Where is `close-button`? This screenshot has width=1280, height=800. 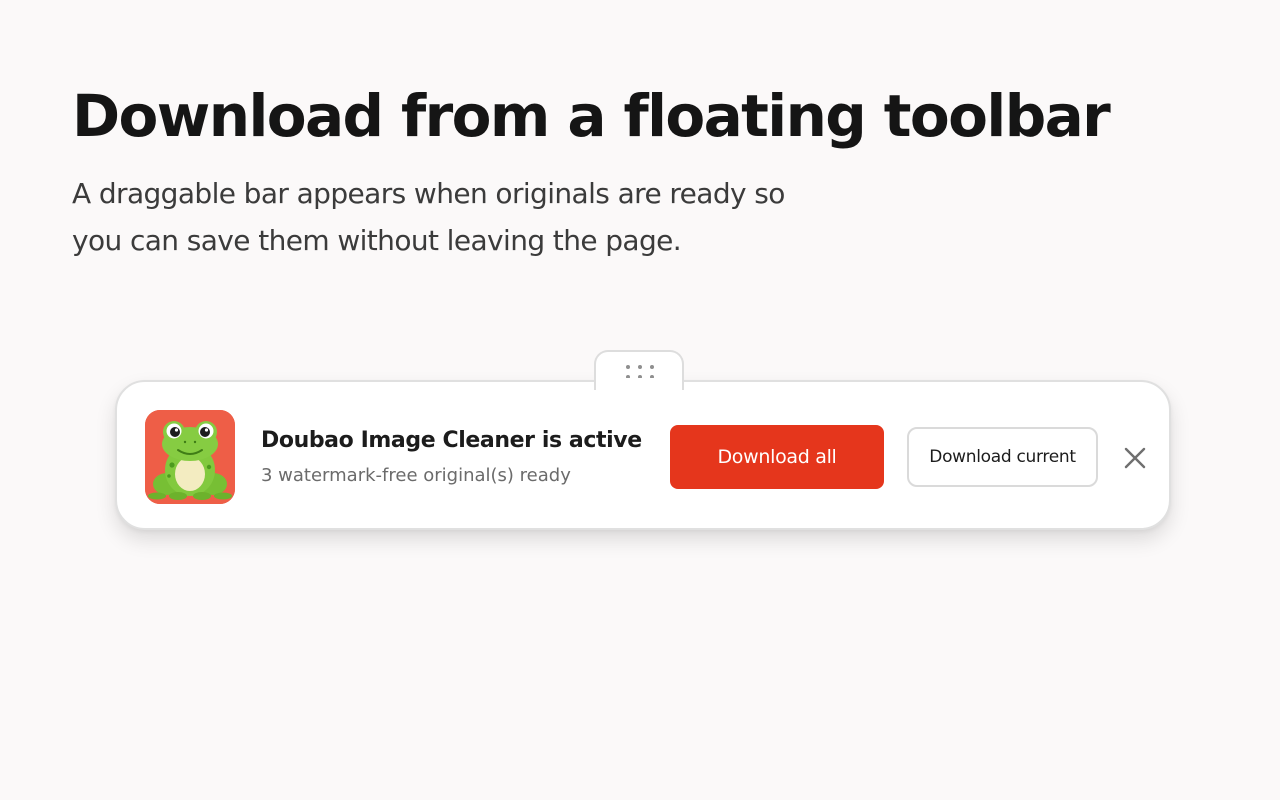
close-button is located at coordinates (1135, 458).